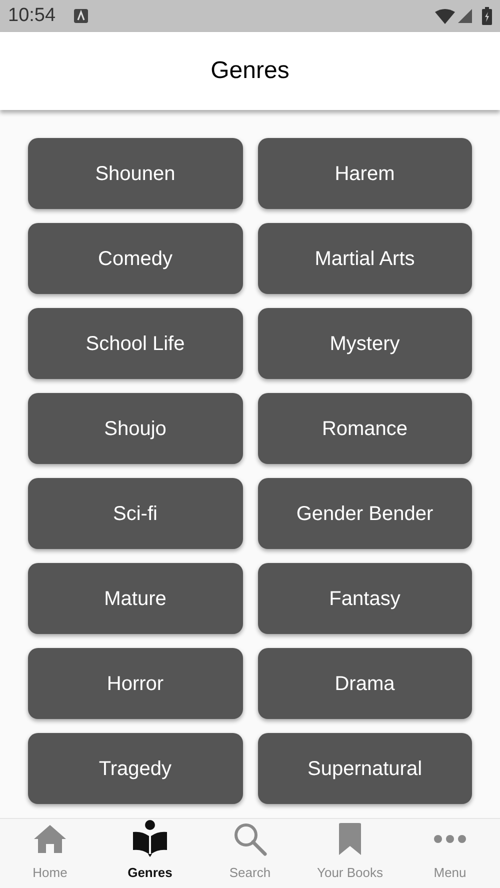 Image resolution: width=500 pixels, height=888 pixels. I want to click on status-time: 10:54, so click(32, 16).